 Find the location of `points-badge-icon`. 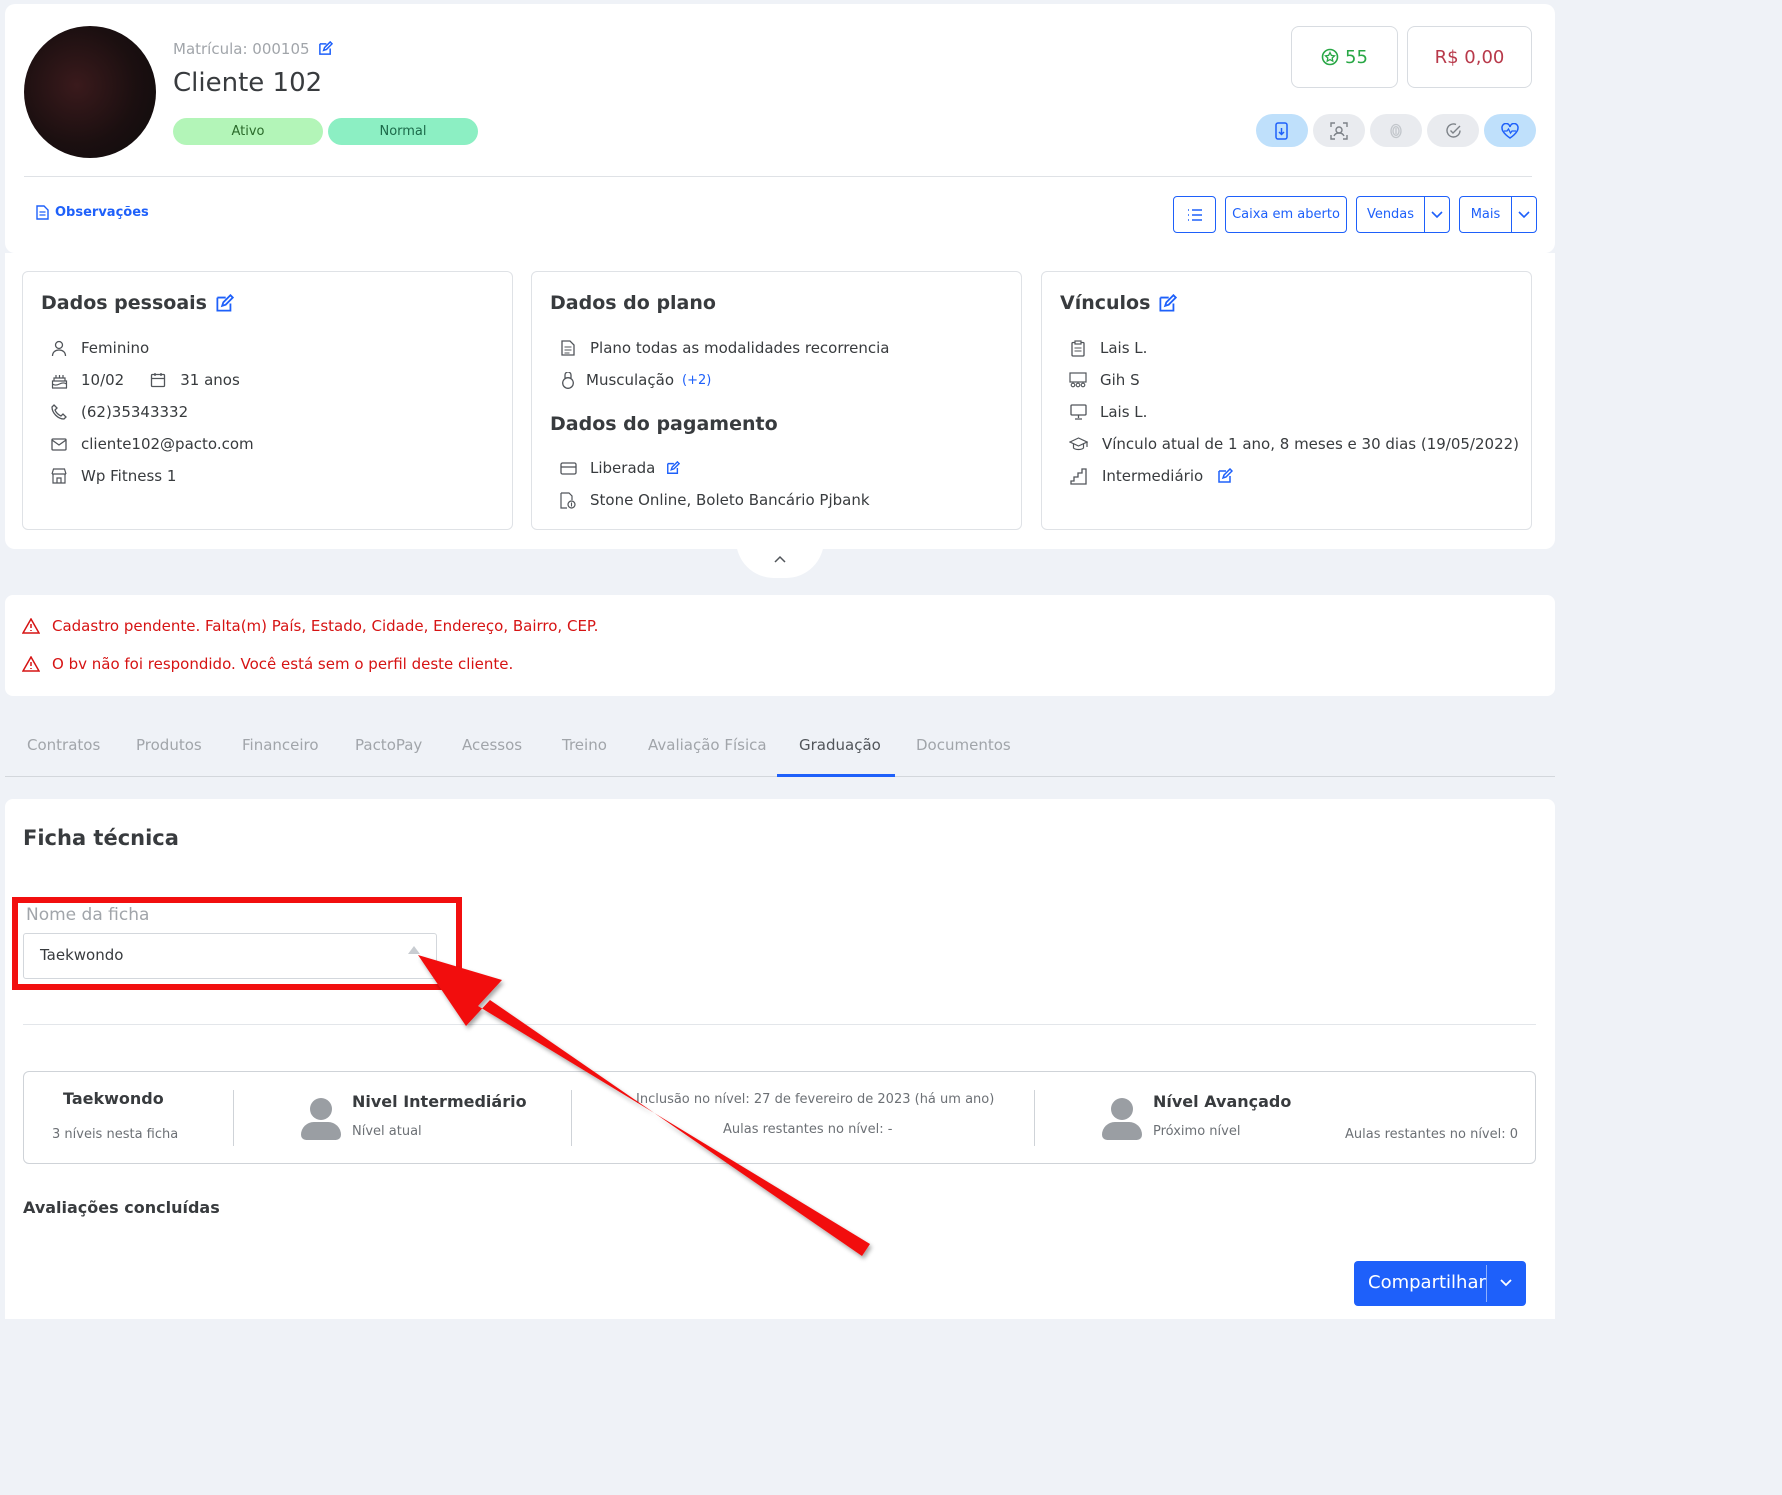

points-badge-icon is located at coordinates (1330, 57).